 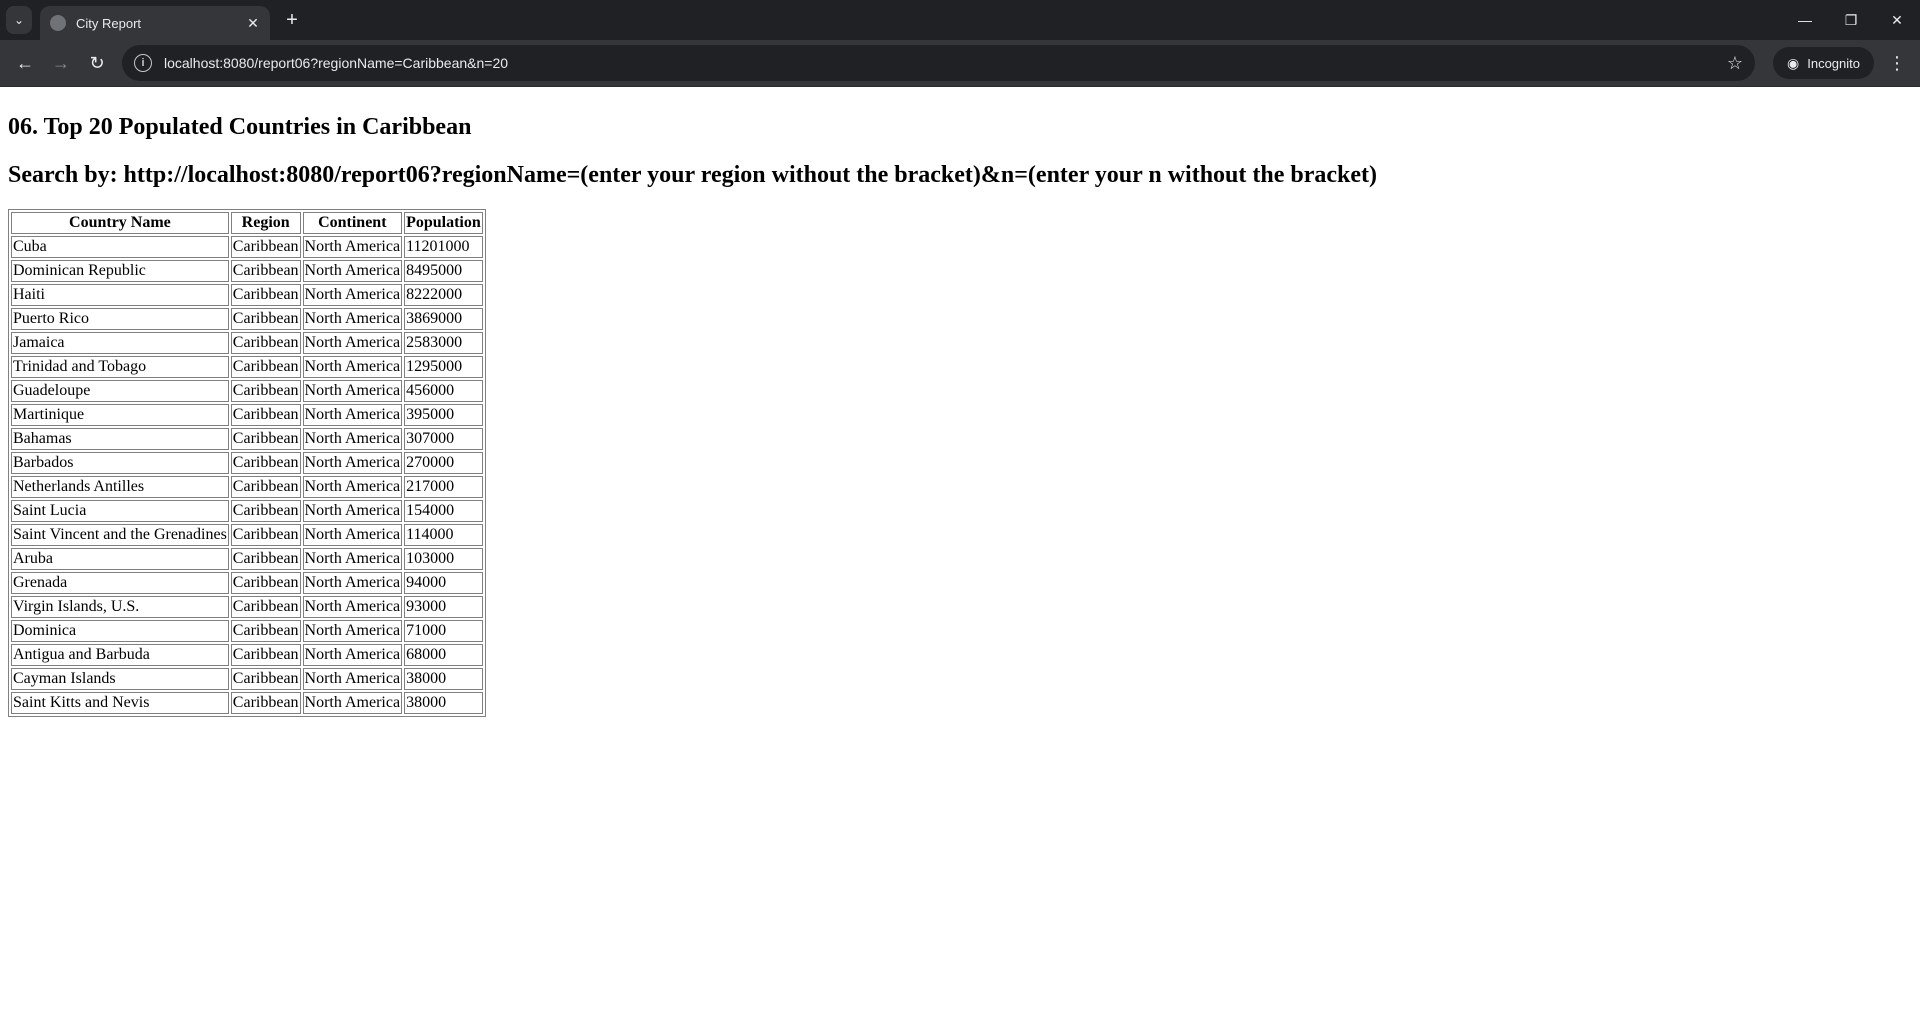 I want to click on cell-country-name: Aruba, so click(x=120, y=559).